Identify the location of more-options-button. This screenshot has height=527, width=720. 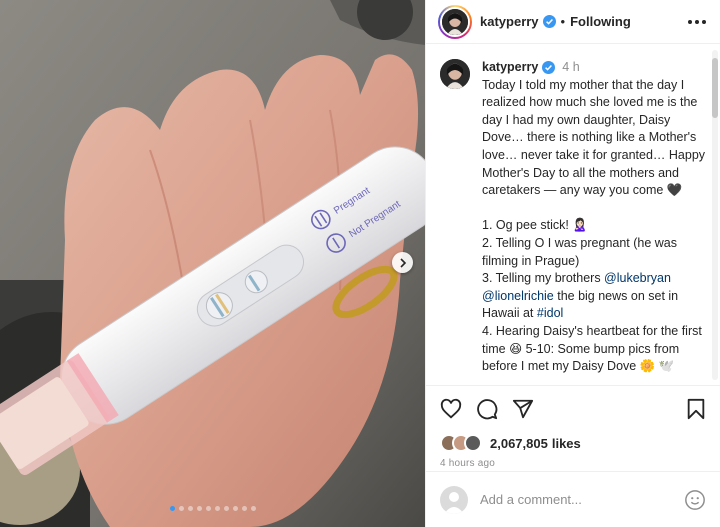
(697, 22).